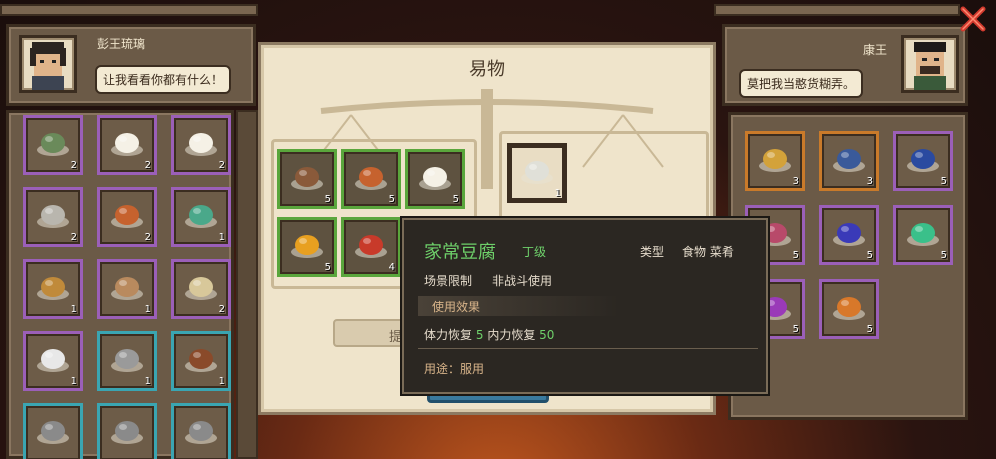 Image resolution: width=996 pixels, height=459 pixels. What do you see at coordinates (479, 335) in the screenshot?
I see `effect-a-value: 5` at bounding box center [479, 335].